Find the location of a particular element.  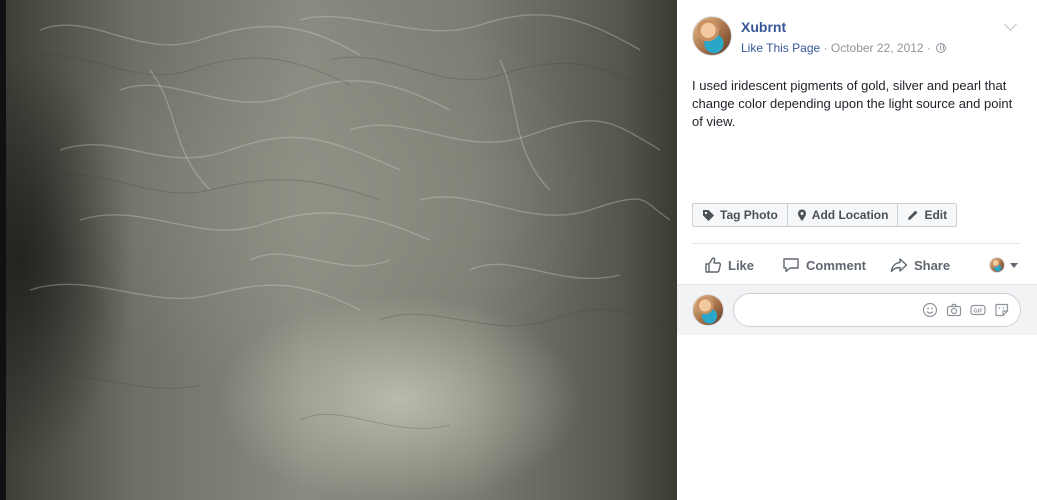

post-action-bar: Like Comment Share is located at coordinates (856, 265).